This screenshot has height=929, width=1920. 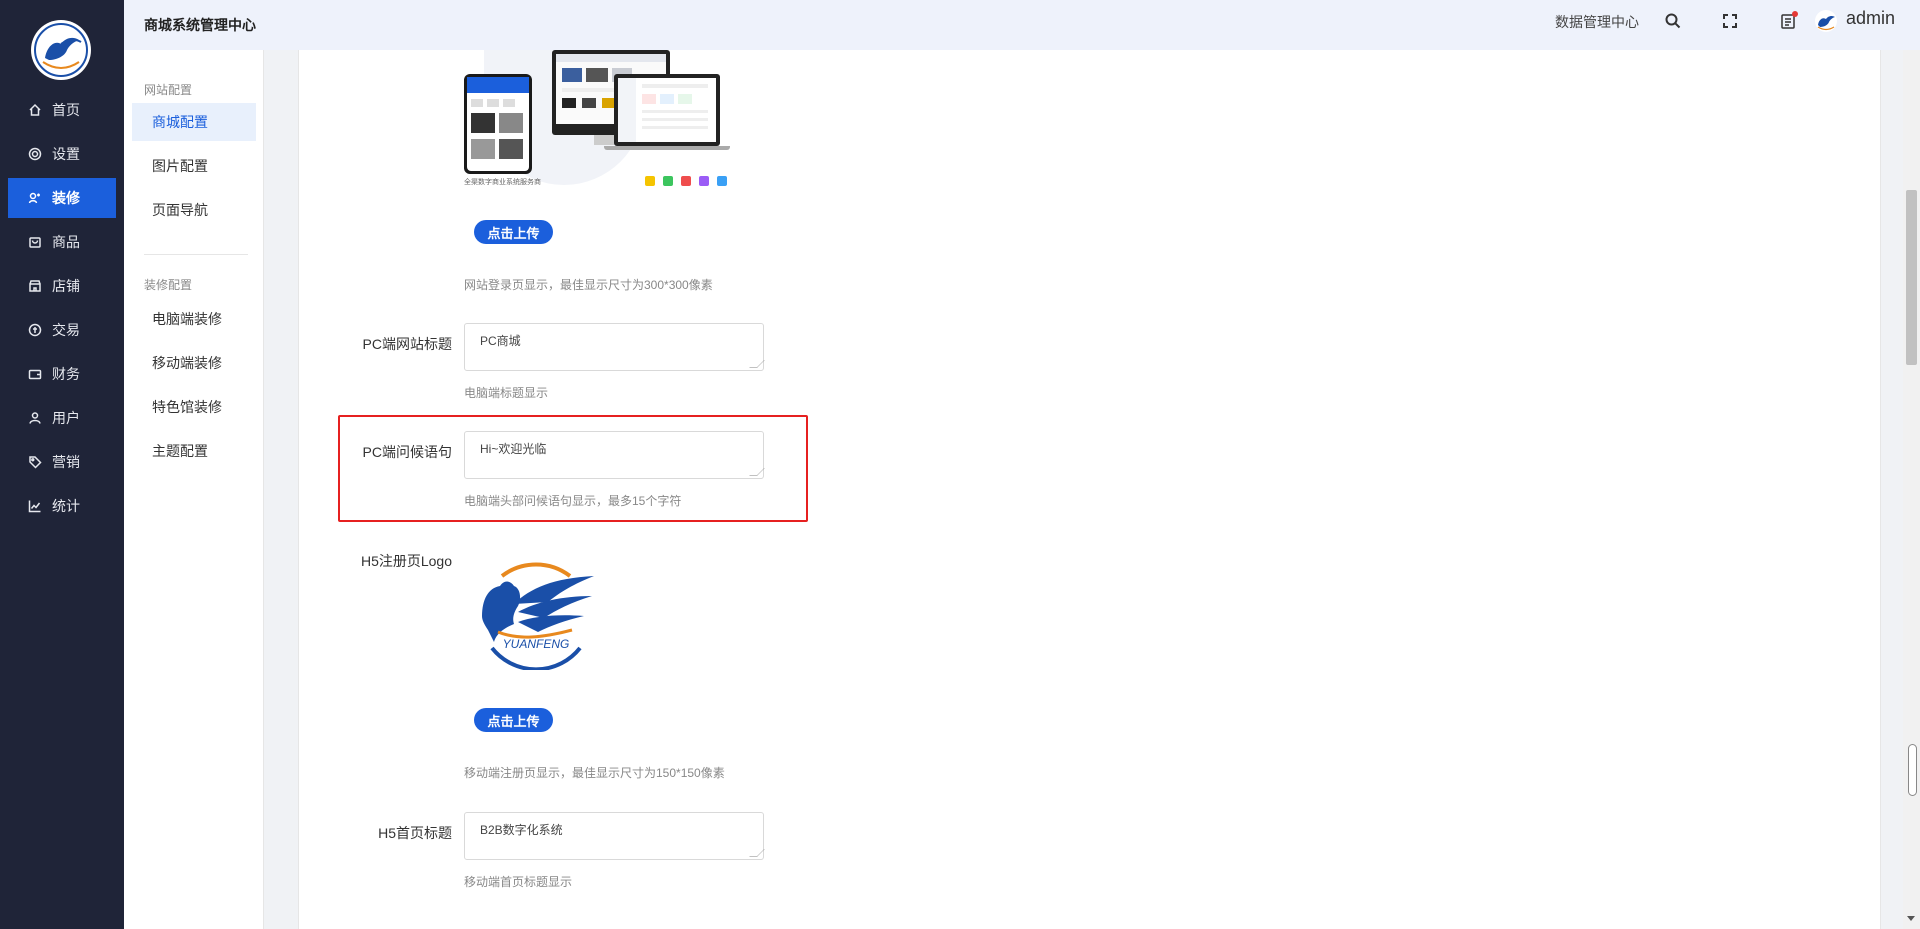 I want to click on nav-item-finance: 财务, so click(x=62, y=374).